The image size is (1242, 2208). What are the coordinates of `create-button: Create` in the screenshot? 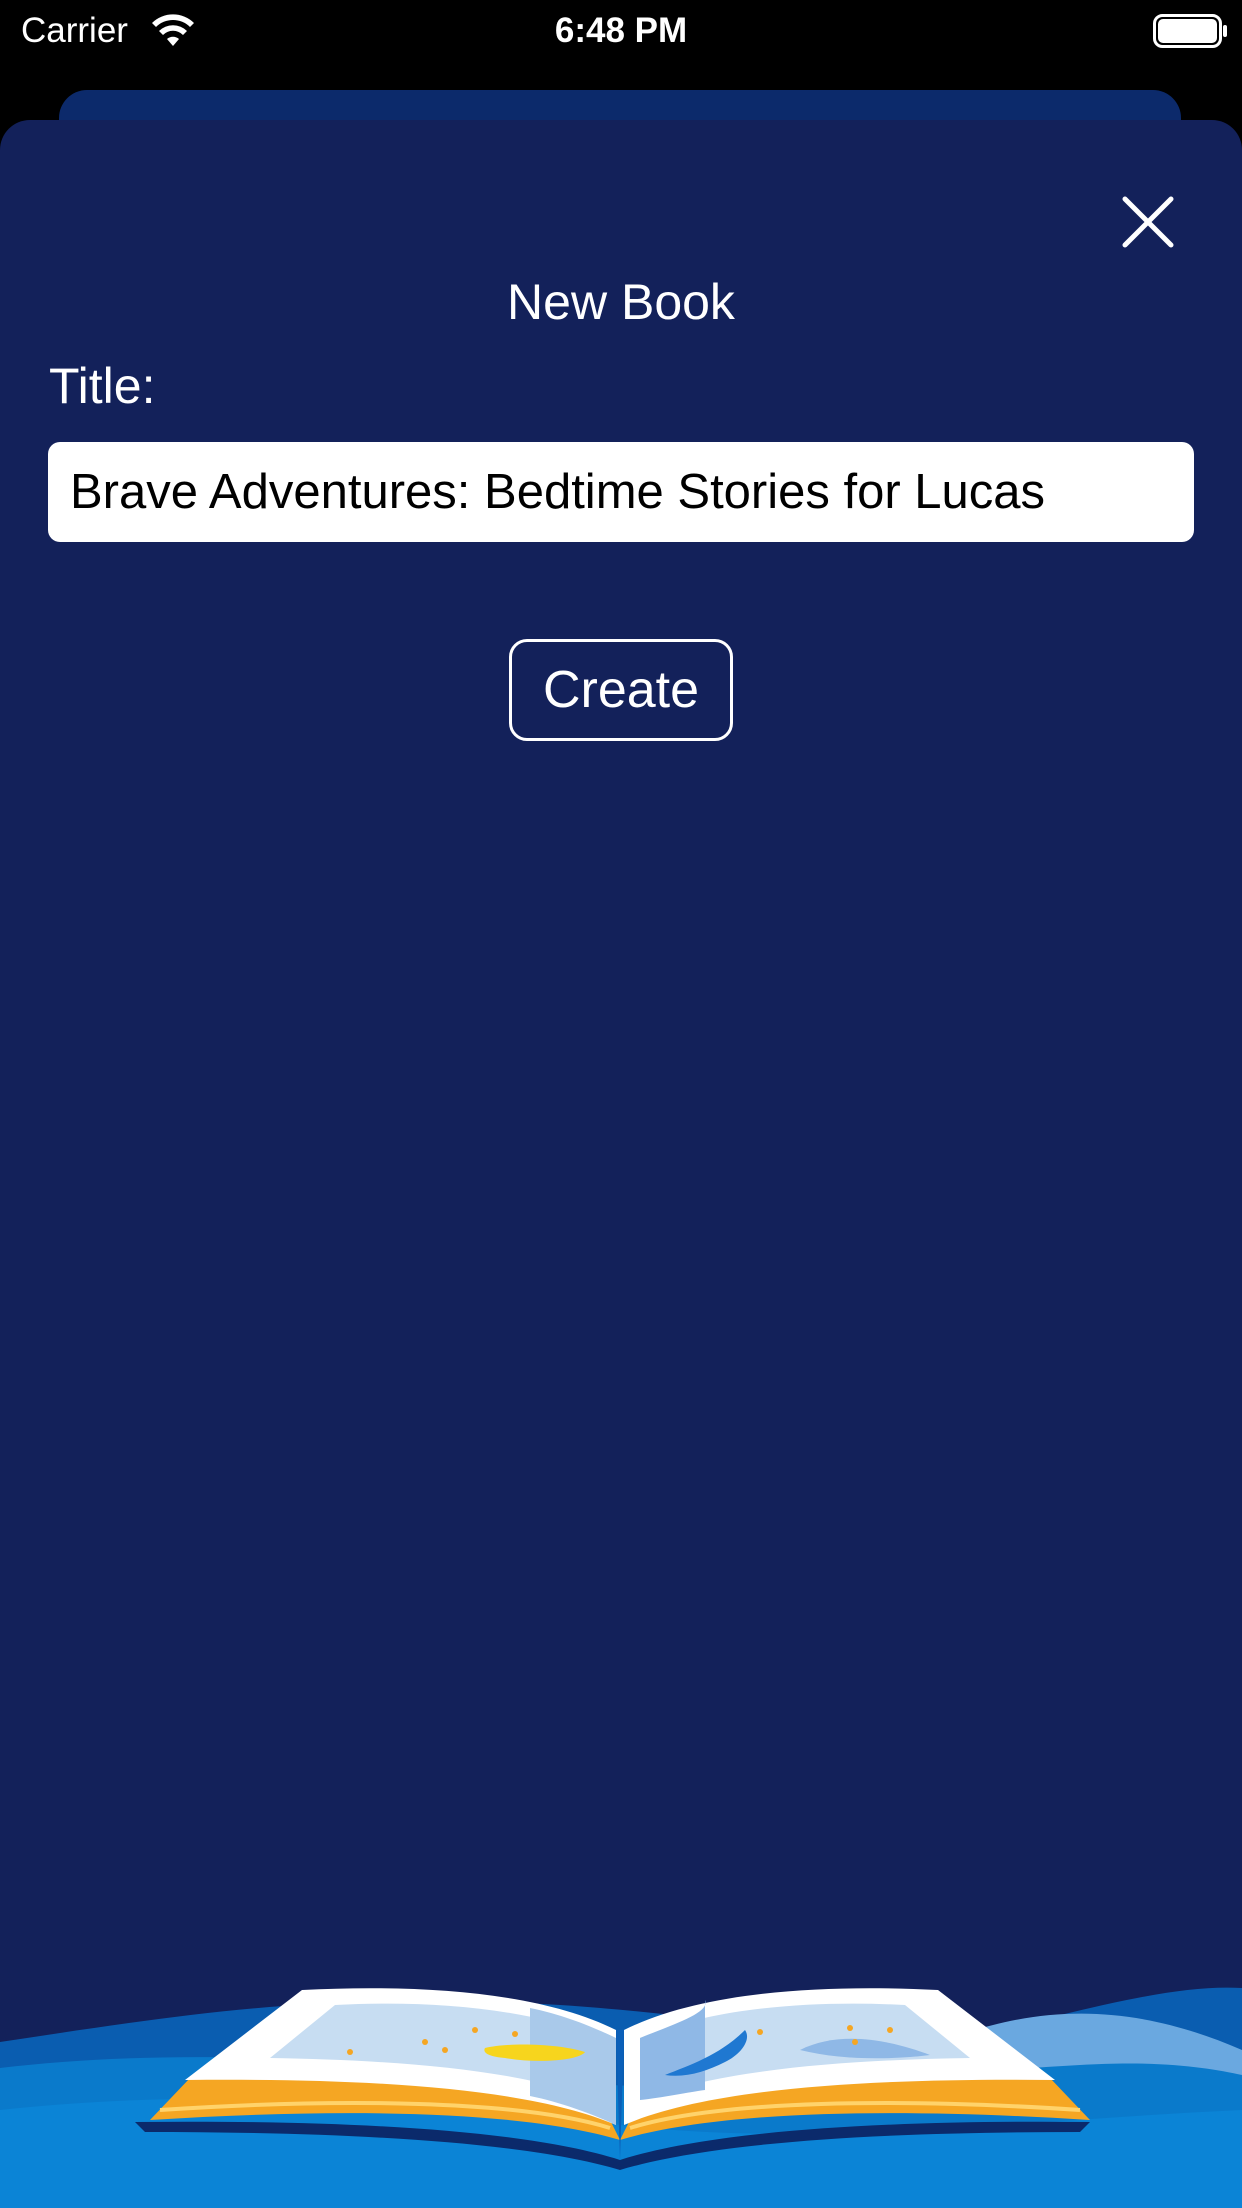 It's located at (621, 690).